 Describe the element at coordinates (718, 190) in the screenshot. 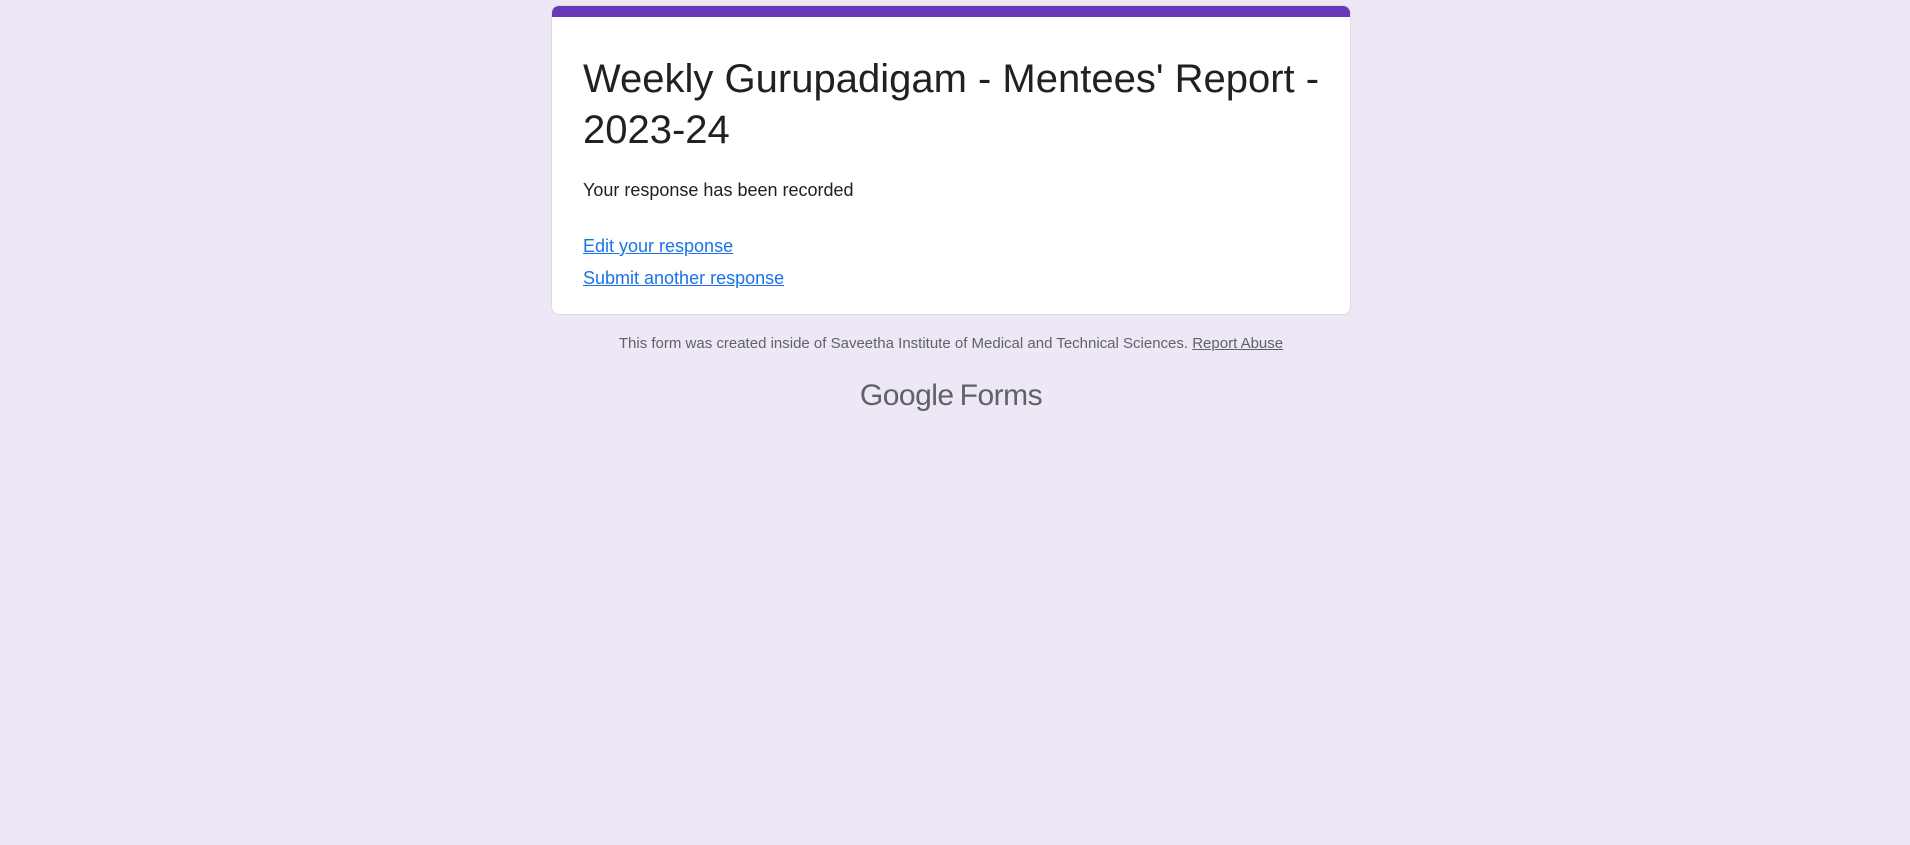

I see `confirmation-message: Your response has been recorded` at that location.